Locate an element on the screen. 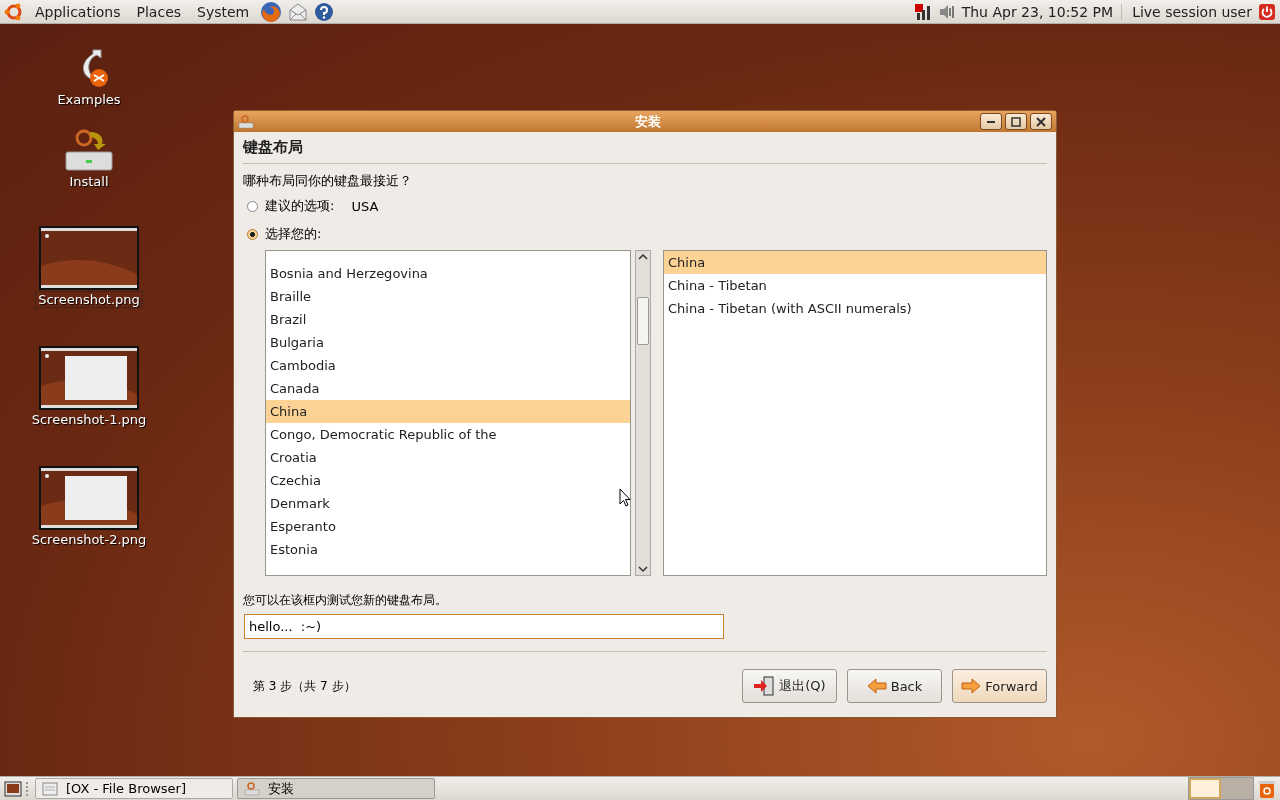  list-item: China - Tibetan is located at coordinates (855, 285).